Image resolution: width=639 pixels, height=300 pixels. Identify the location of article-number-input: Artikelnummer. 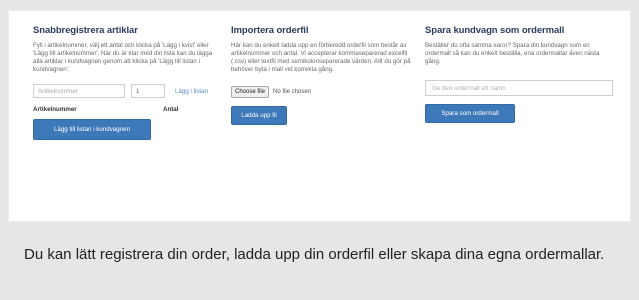
(79, 91).